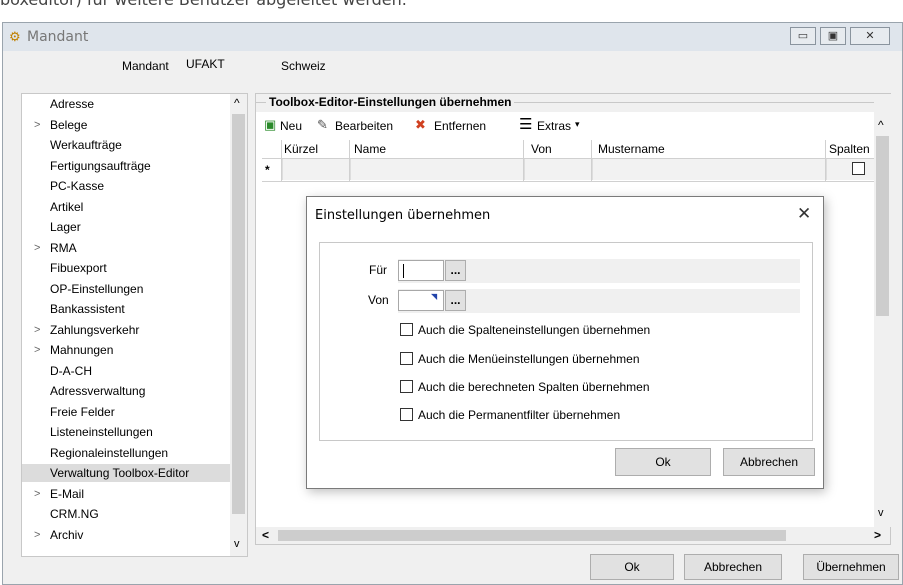  What do you see at coordinates (100, 165) in the screenshot?
I see `tree-item-label: Fertigungsaufträge` at bounding box center [100, 165].